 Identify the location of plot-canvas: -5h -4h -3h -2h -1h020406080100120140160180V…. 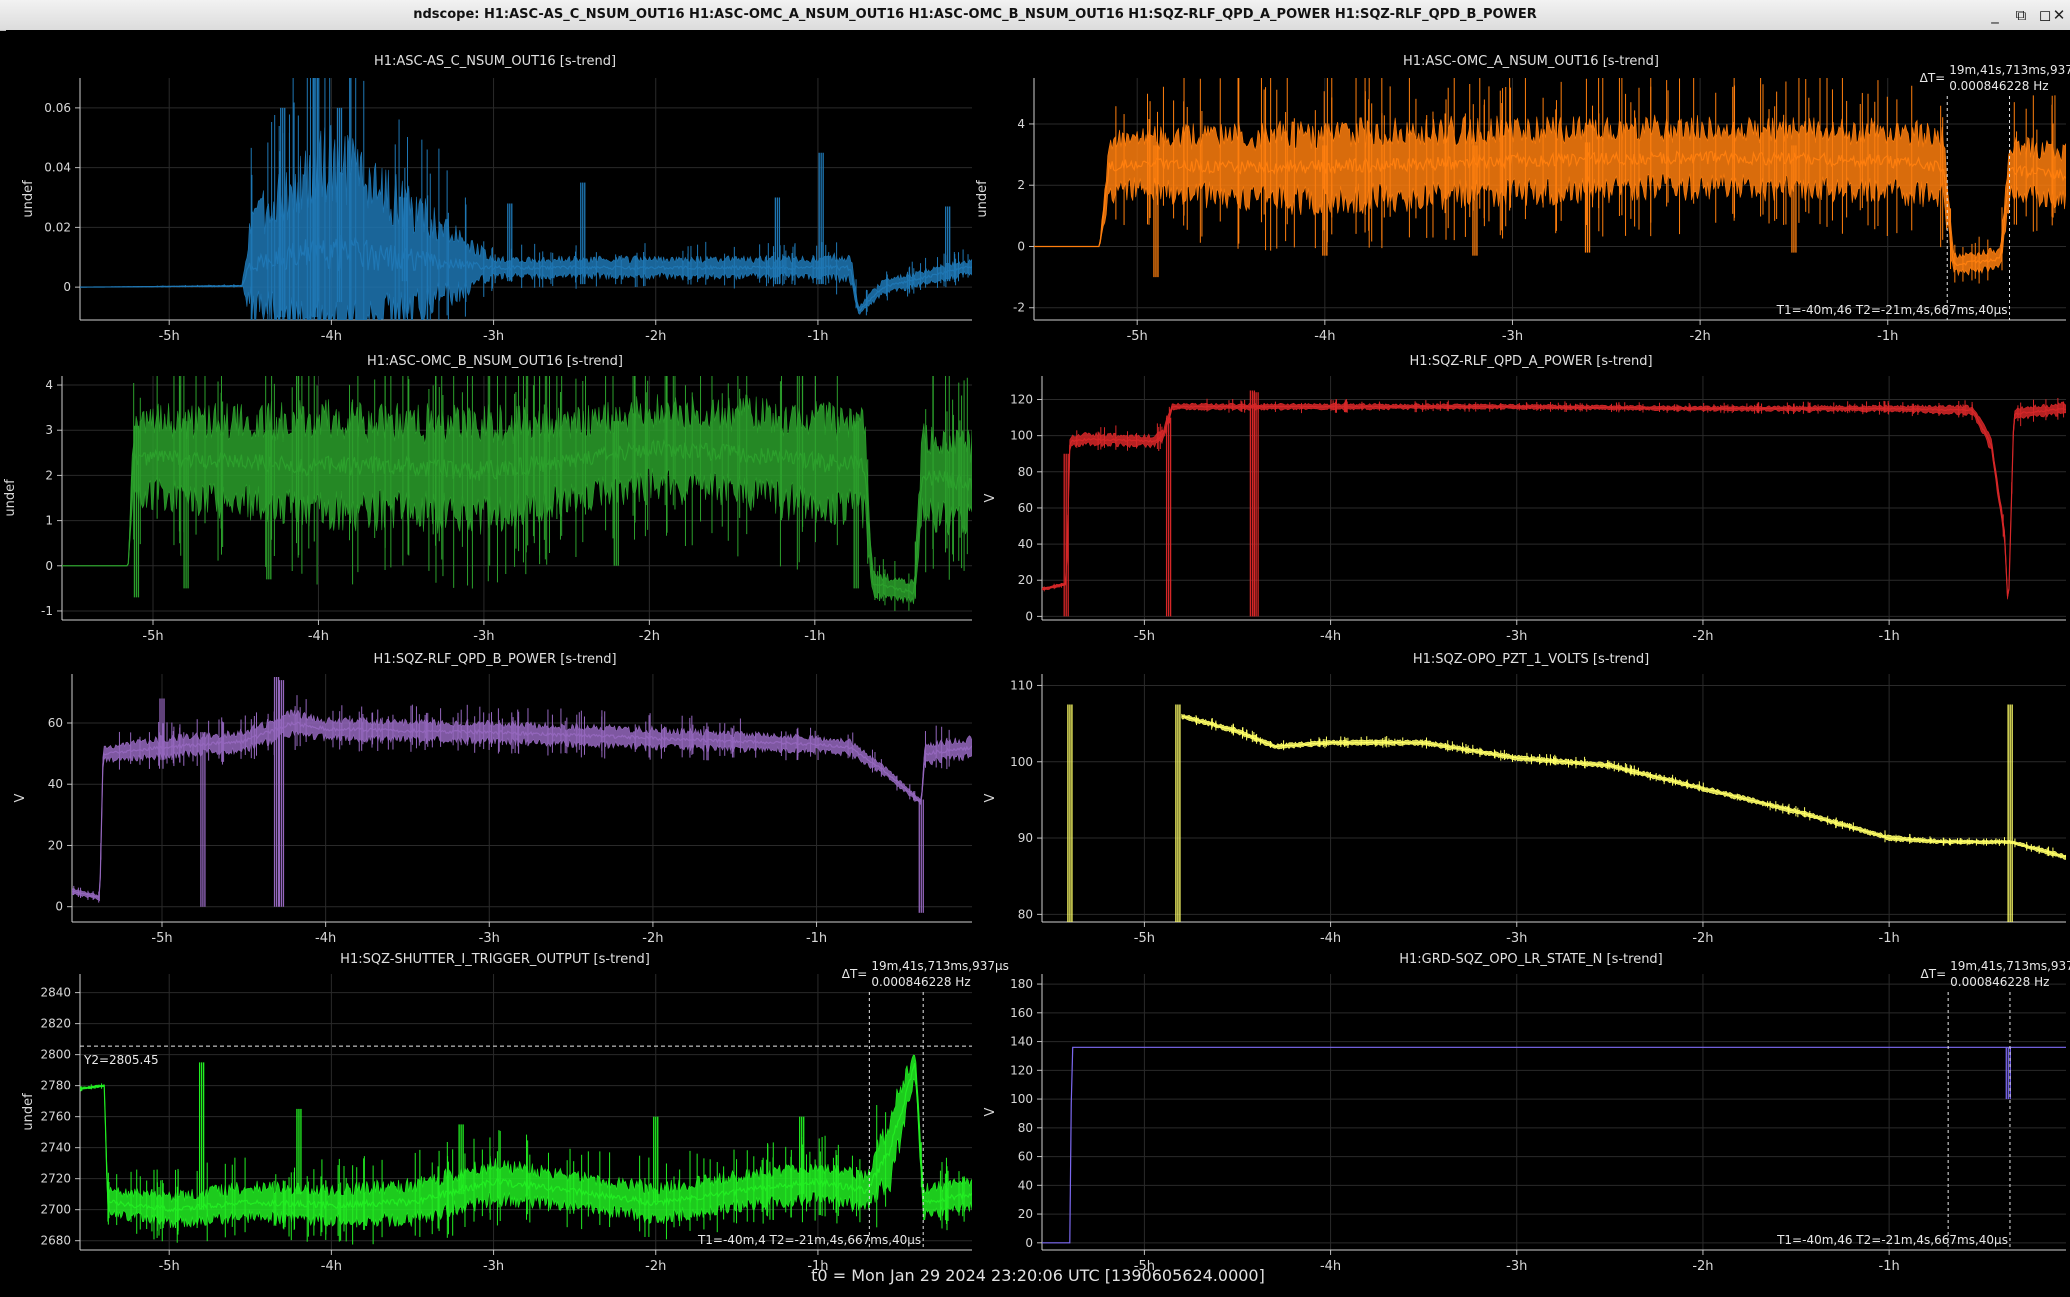
(1526, 1103).